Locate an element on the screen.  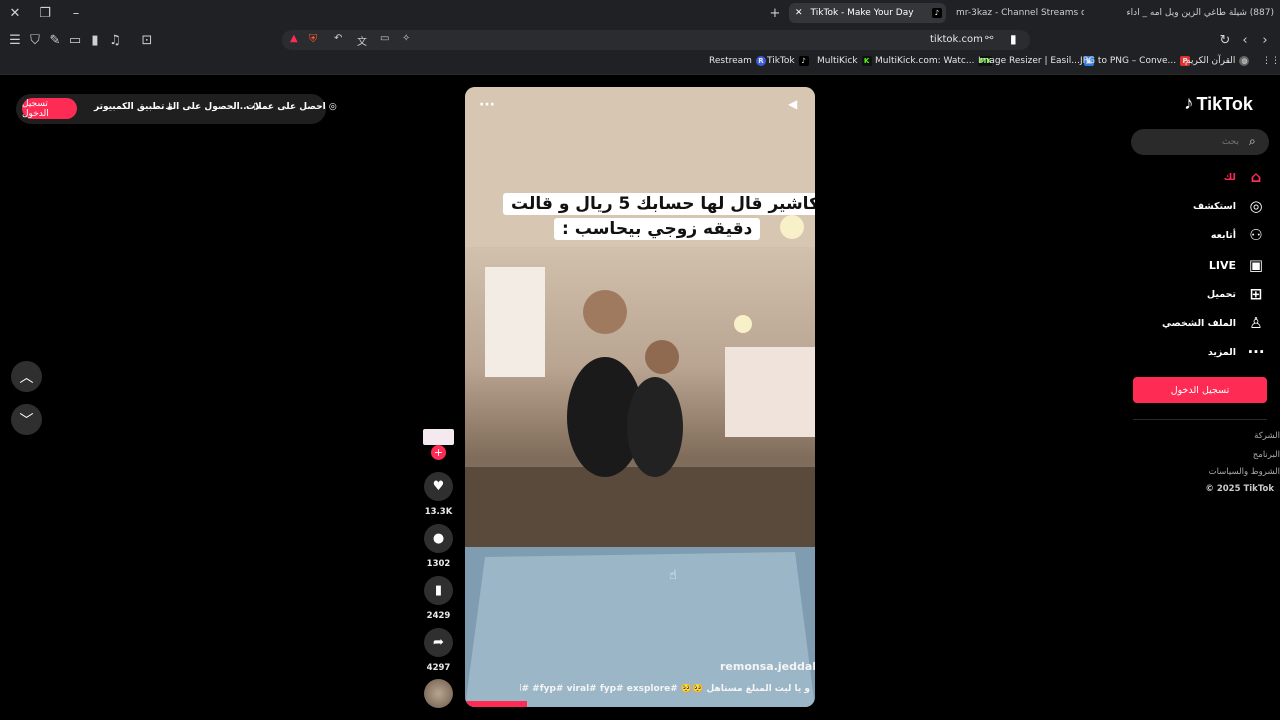
tabs-icon: ▭ is located at coordinates (75, 40).